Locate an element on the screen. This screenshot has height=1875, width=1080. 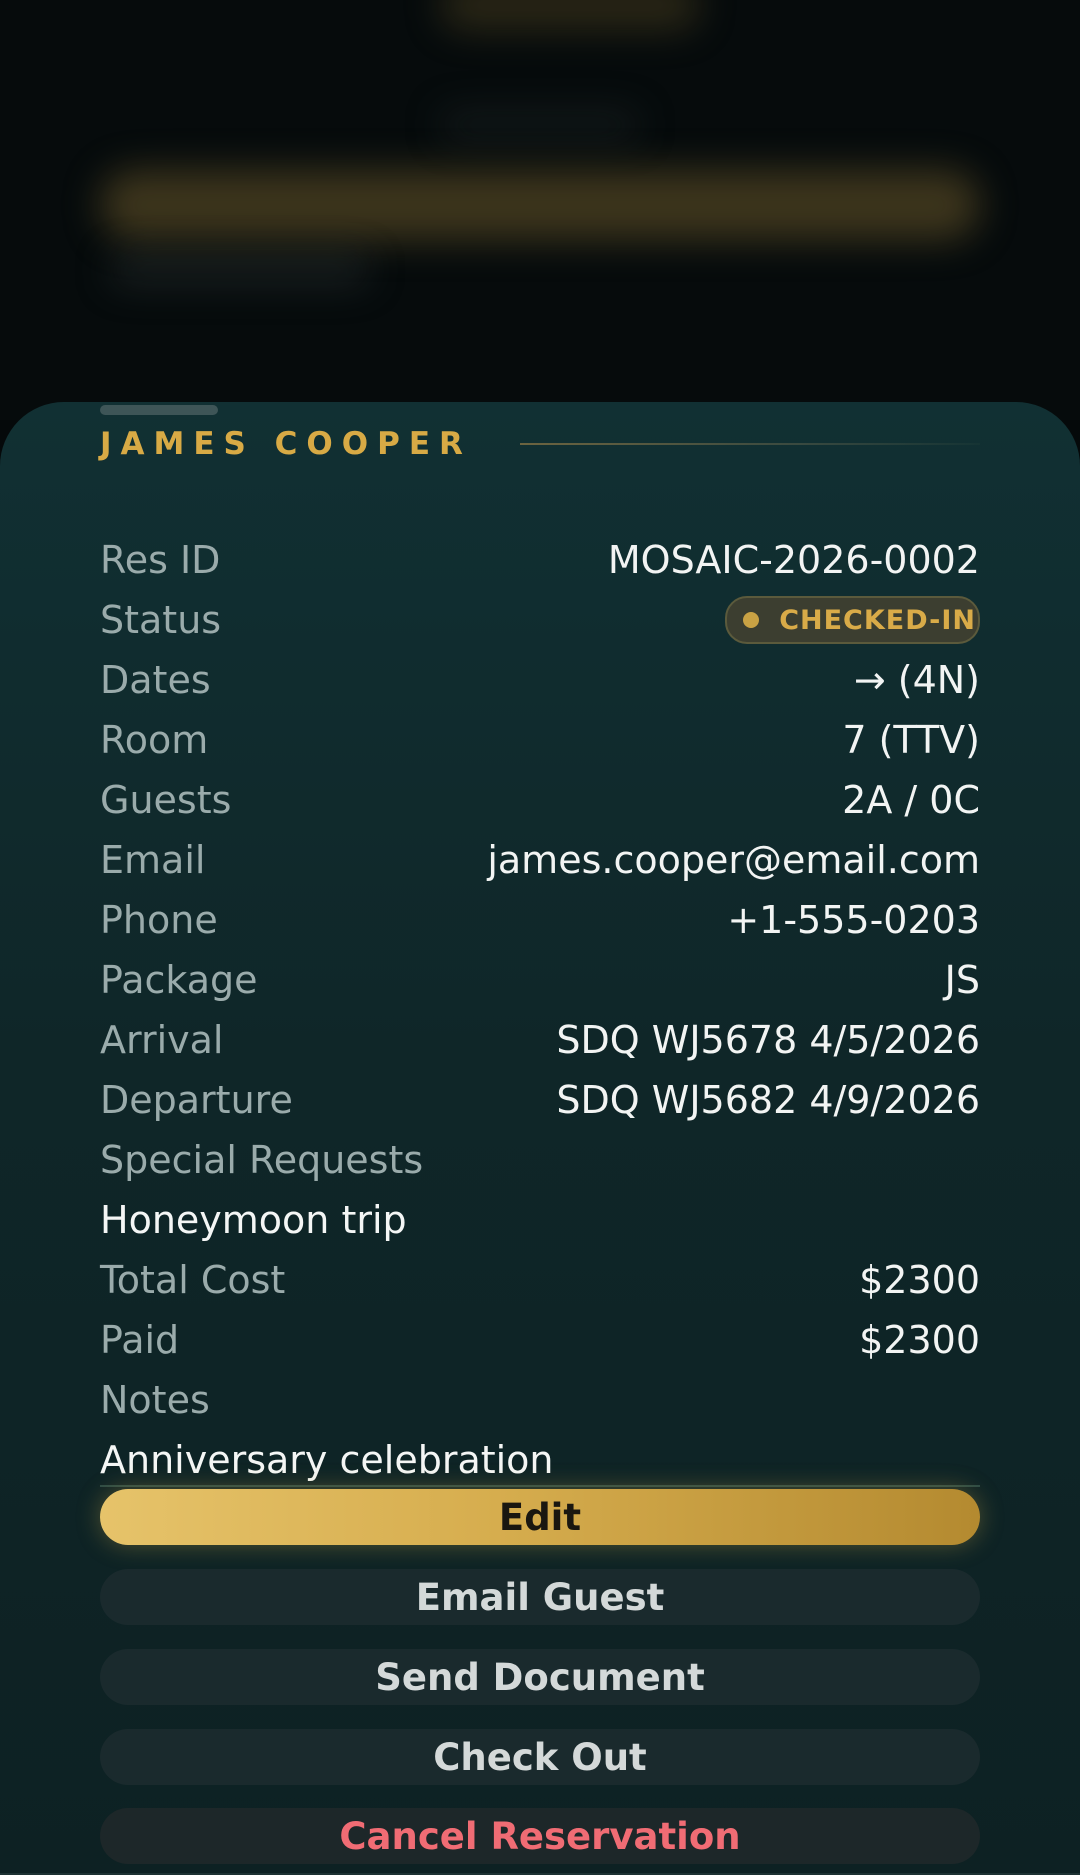
detail-label: Guests is located at coordinates (166, 800).